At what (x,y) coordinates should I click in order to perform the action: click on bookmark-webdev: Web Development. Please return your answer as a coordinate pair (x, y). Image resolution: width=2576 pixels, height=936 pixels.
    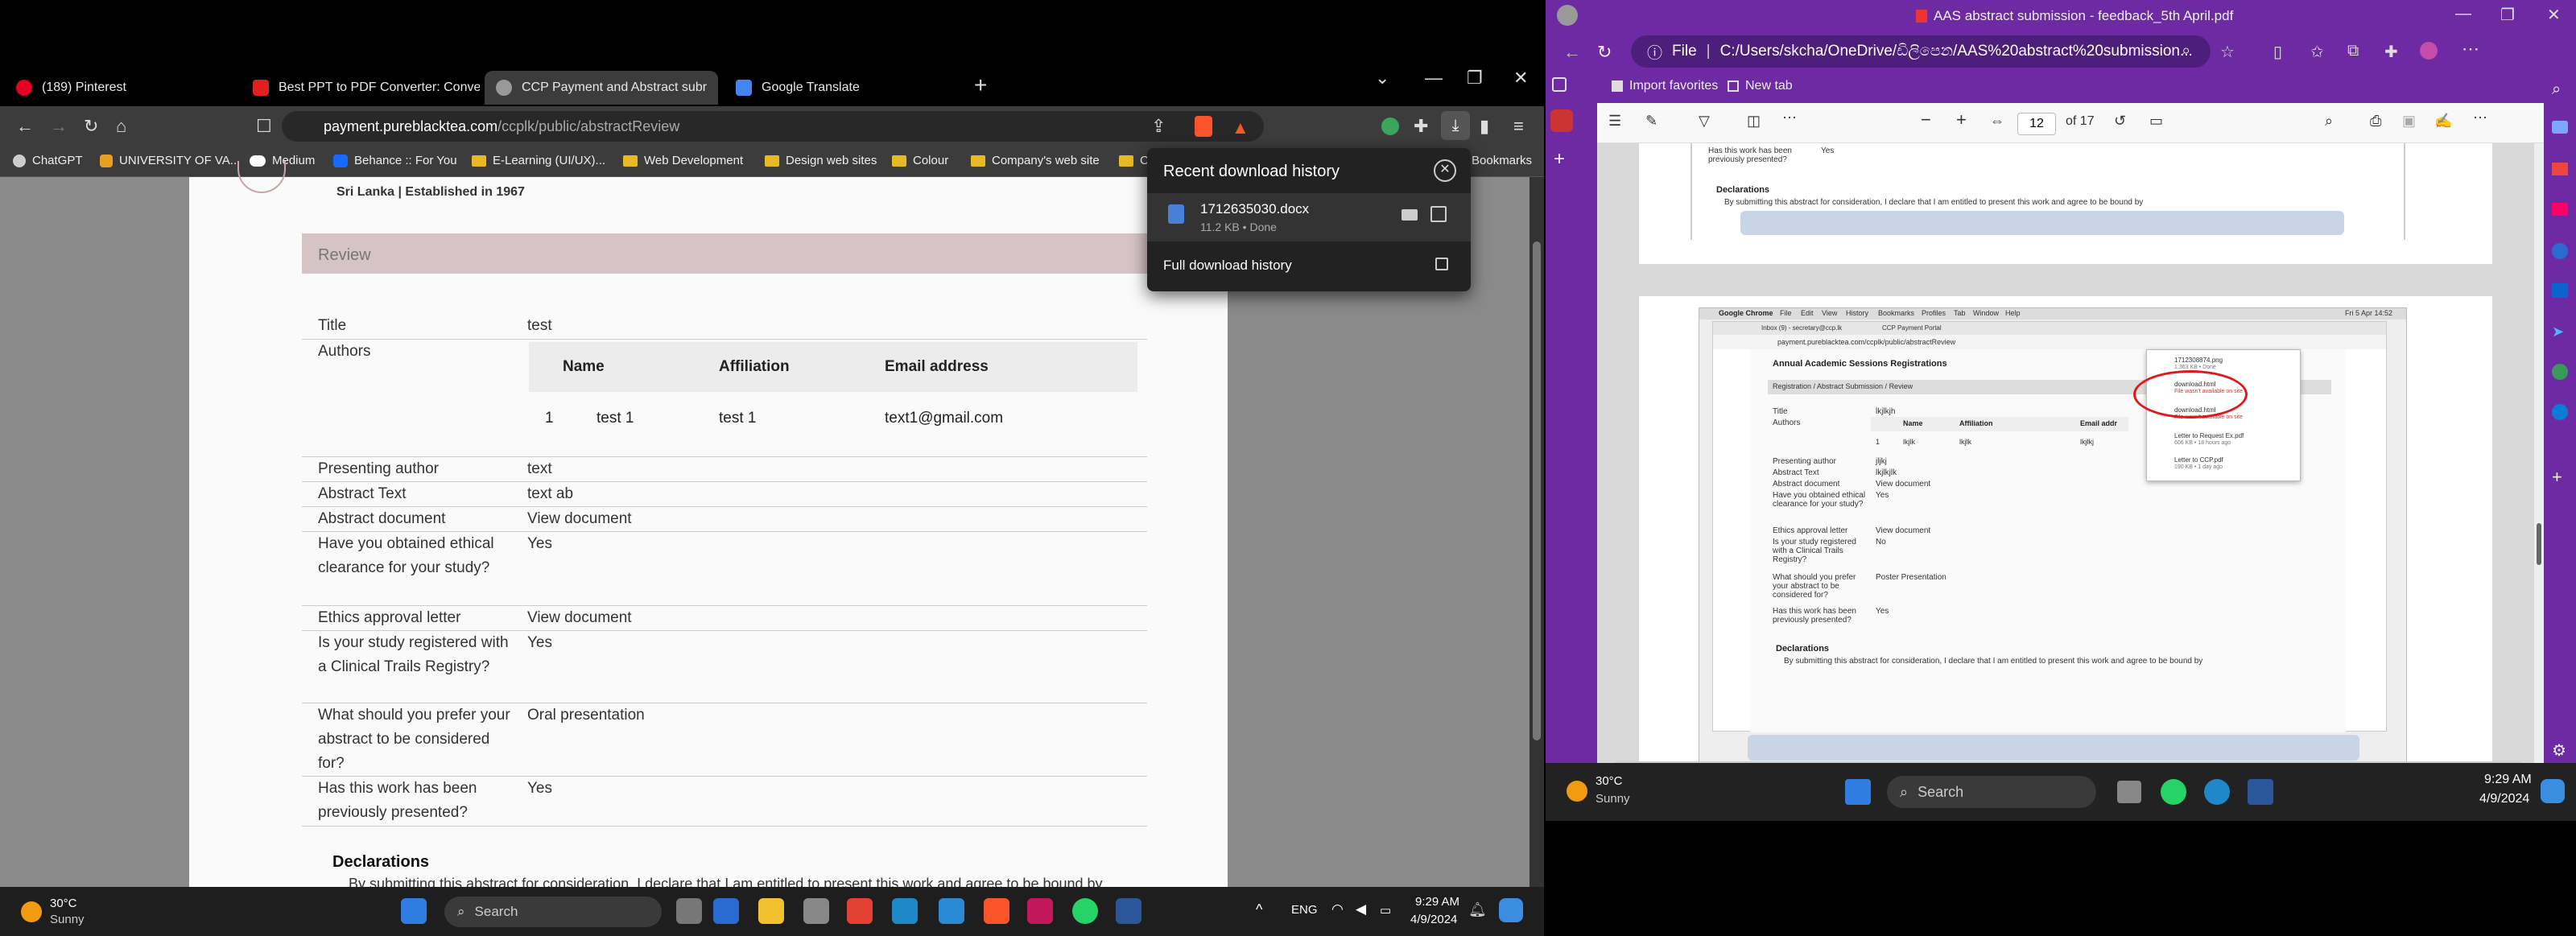
    Looking at the image, I should click on (683, 160).